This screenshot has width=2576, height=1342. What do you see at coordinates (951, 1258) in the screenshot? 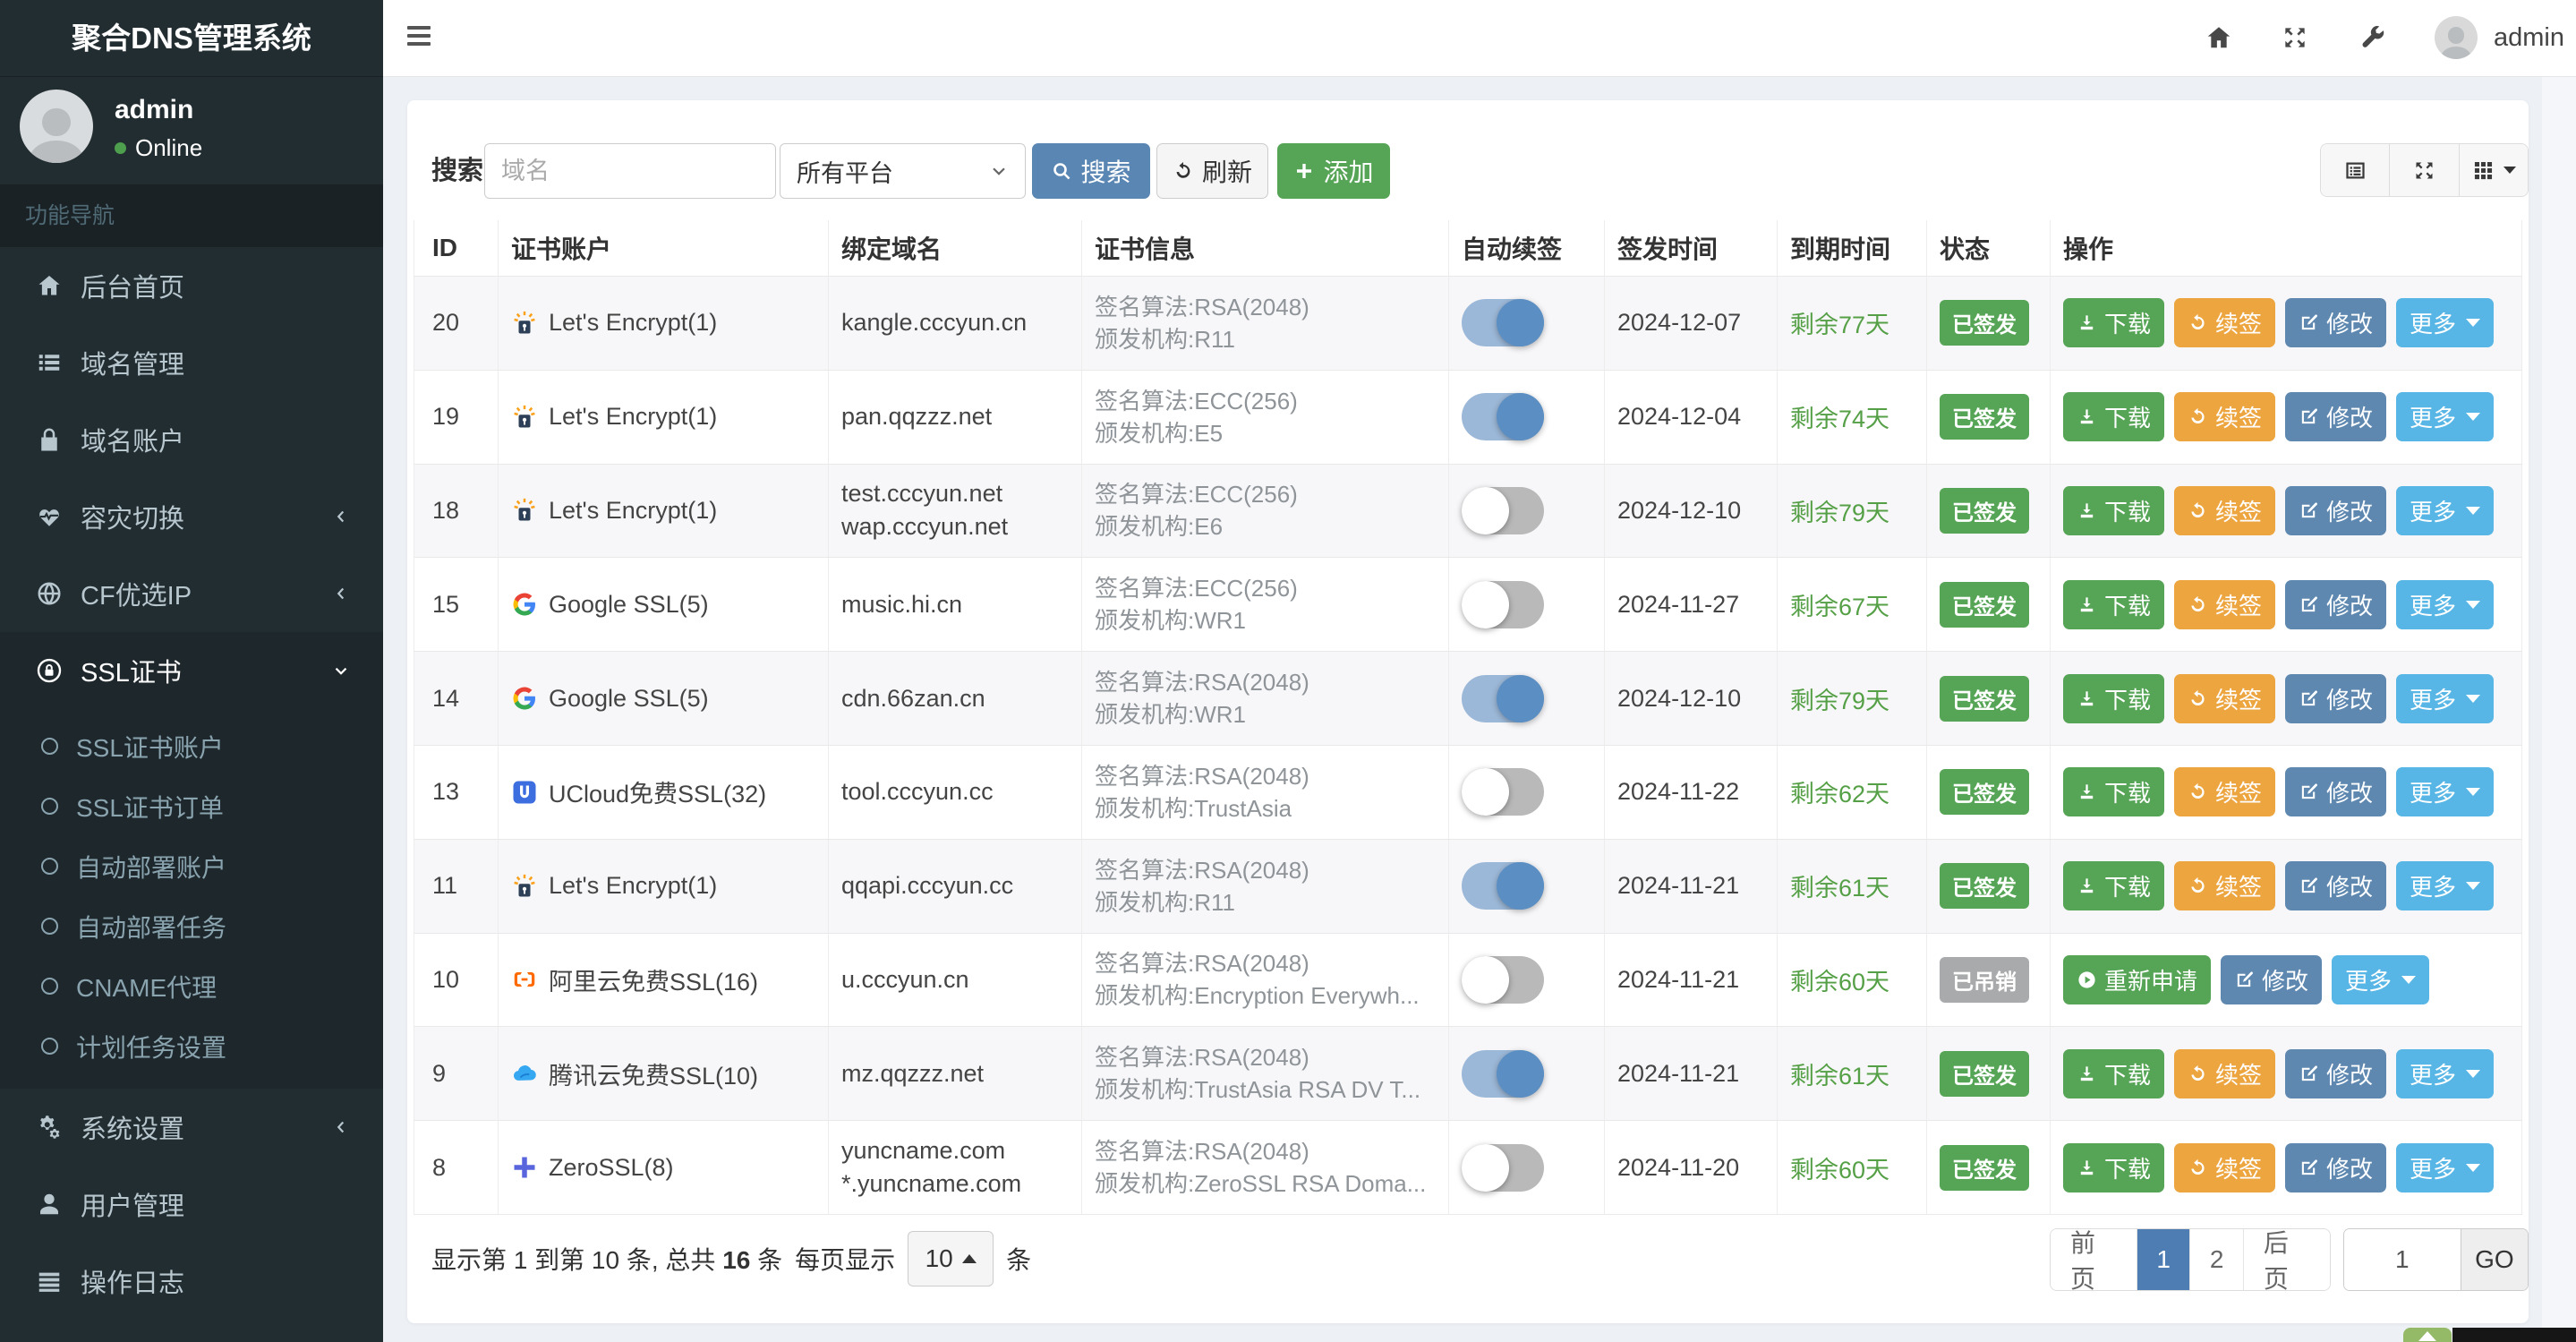
I see `per-page-select: 10` at bounding box center [951, 1258].